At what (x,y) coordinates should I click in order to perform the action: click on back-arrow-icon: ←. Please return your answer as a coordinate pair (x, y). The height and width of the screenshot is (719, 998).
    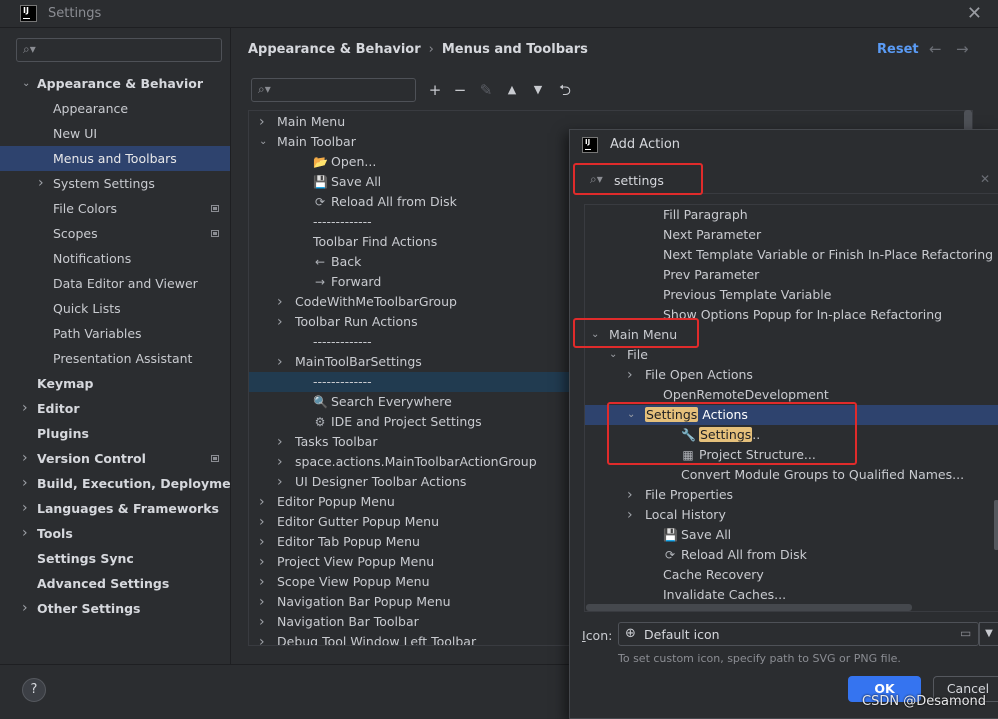
    Looking at the image, I should click on (935, 49).